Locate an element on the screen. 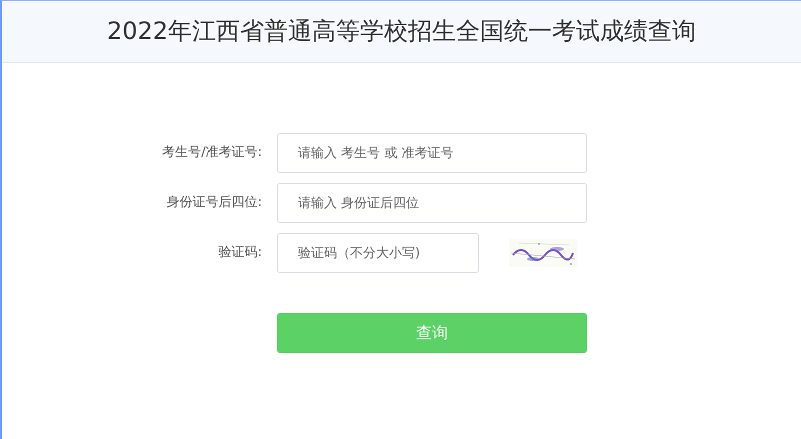  input-field: 请输入 身份证后四位 is located at coordinates (432, 203).